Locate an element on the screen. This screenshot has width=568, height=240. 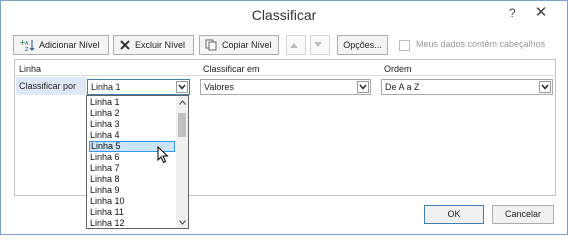
title-bar: Classificar ? ✕ is located at coordinates (284, 15).